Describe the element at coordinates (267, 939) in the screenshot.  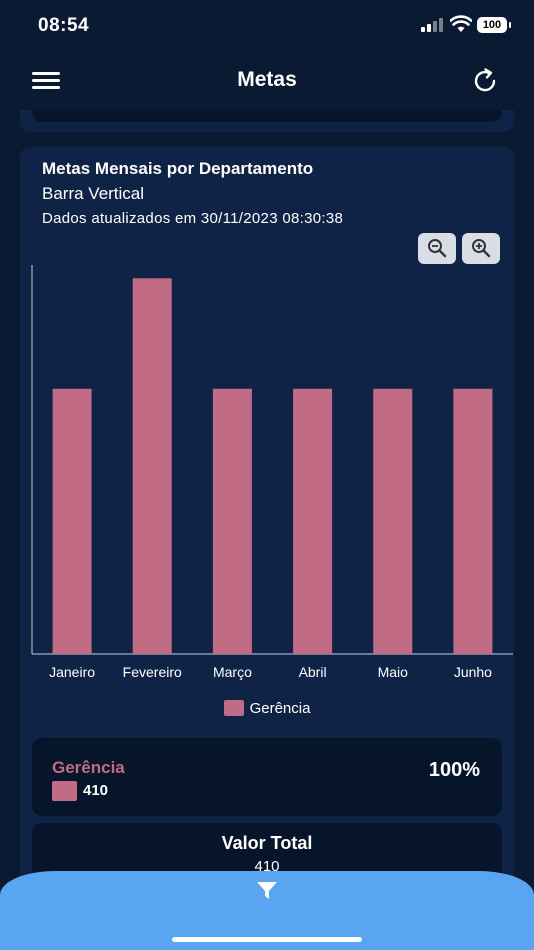
I see `home-indicator` at that location.